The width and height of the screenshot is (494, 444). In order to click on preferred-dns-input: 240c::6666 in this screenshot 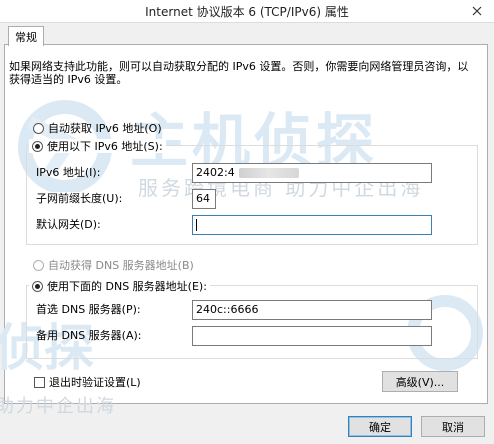, I will do `click(312, 310)`.